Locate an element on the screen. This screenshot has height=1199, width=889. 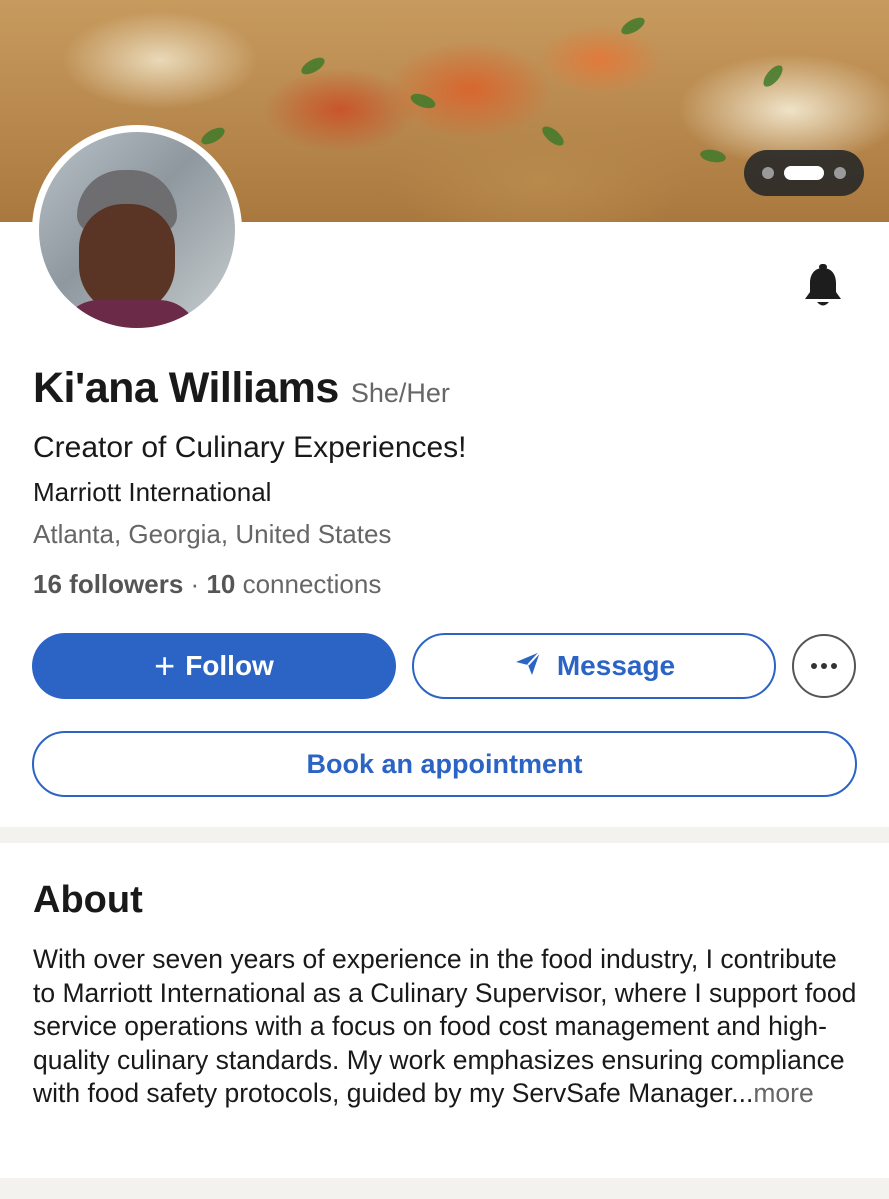
book-appointment-button: Book an appointment is located at coordinates (444, 764).